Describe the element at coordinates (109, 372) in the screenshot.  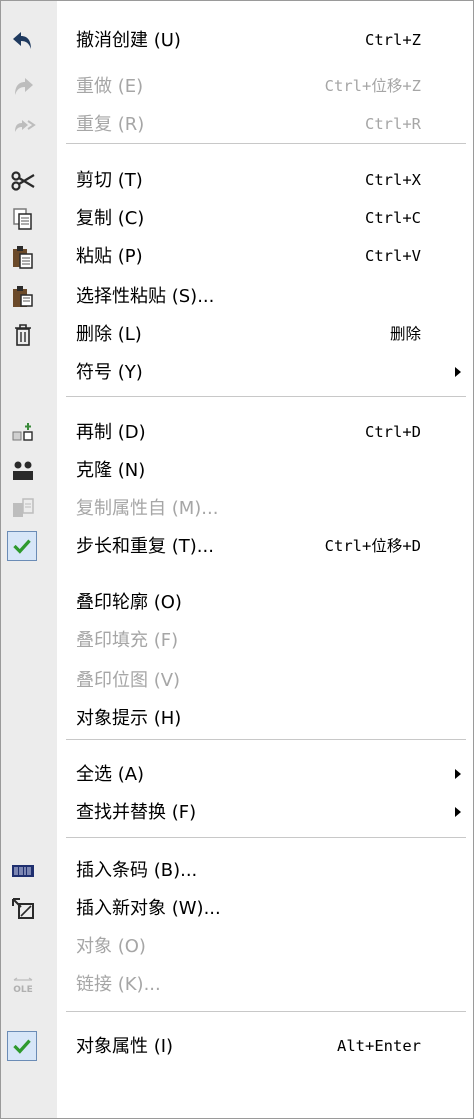
I see `menu-item-label: 符号 (Y)` at that location.